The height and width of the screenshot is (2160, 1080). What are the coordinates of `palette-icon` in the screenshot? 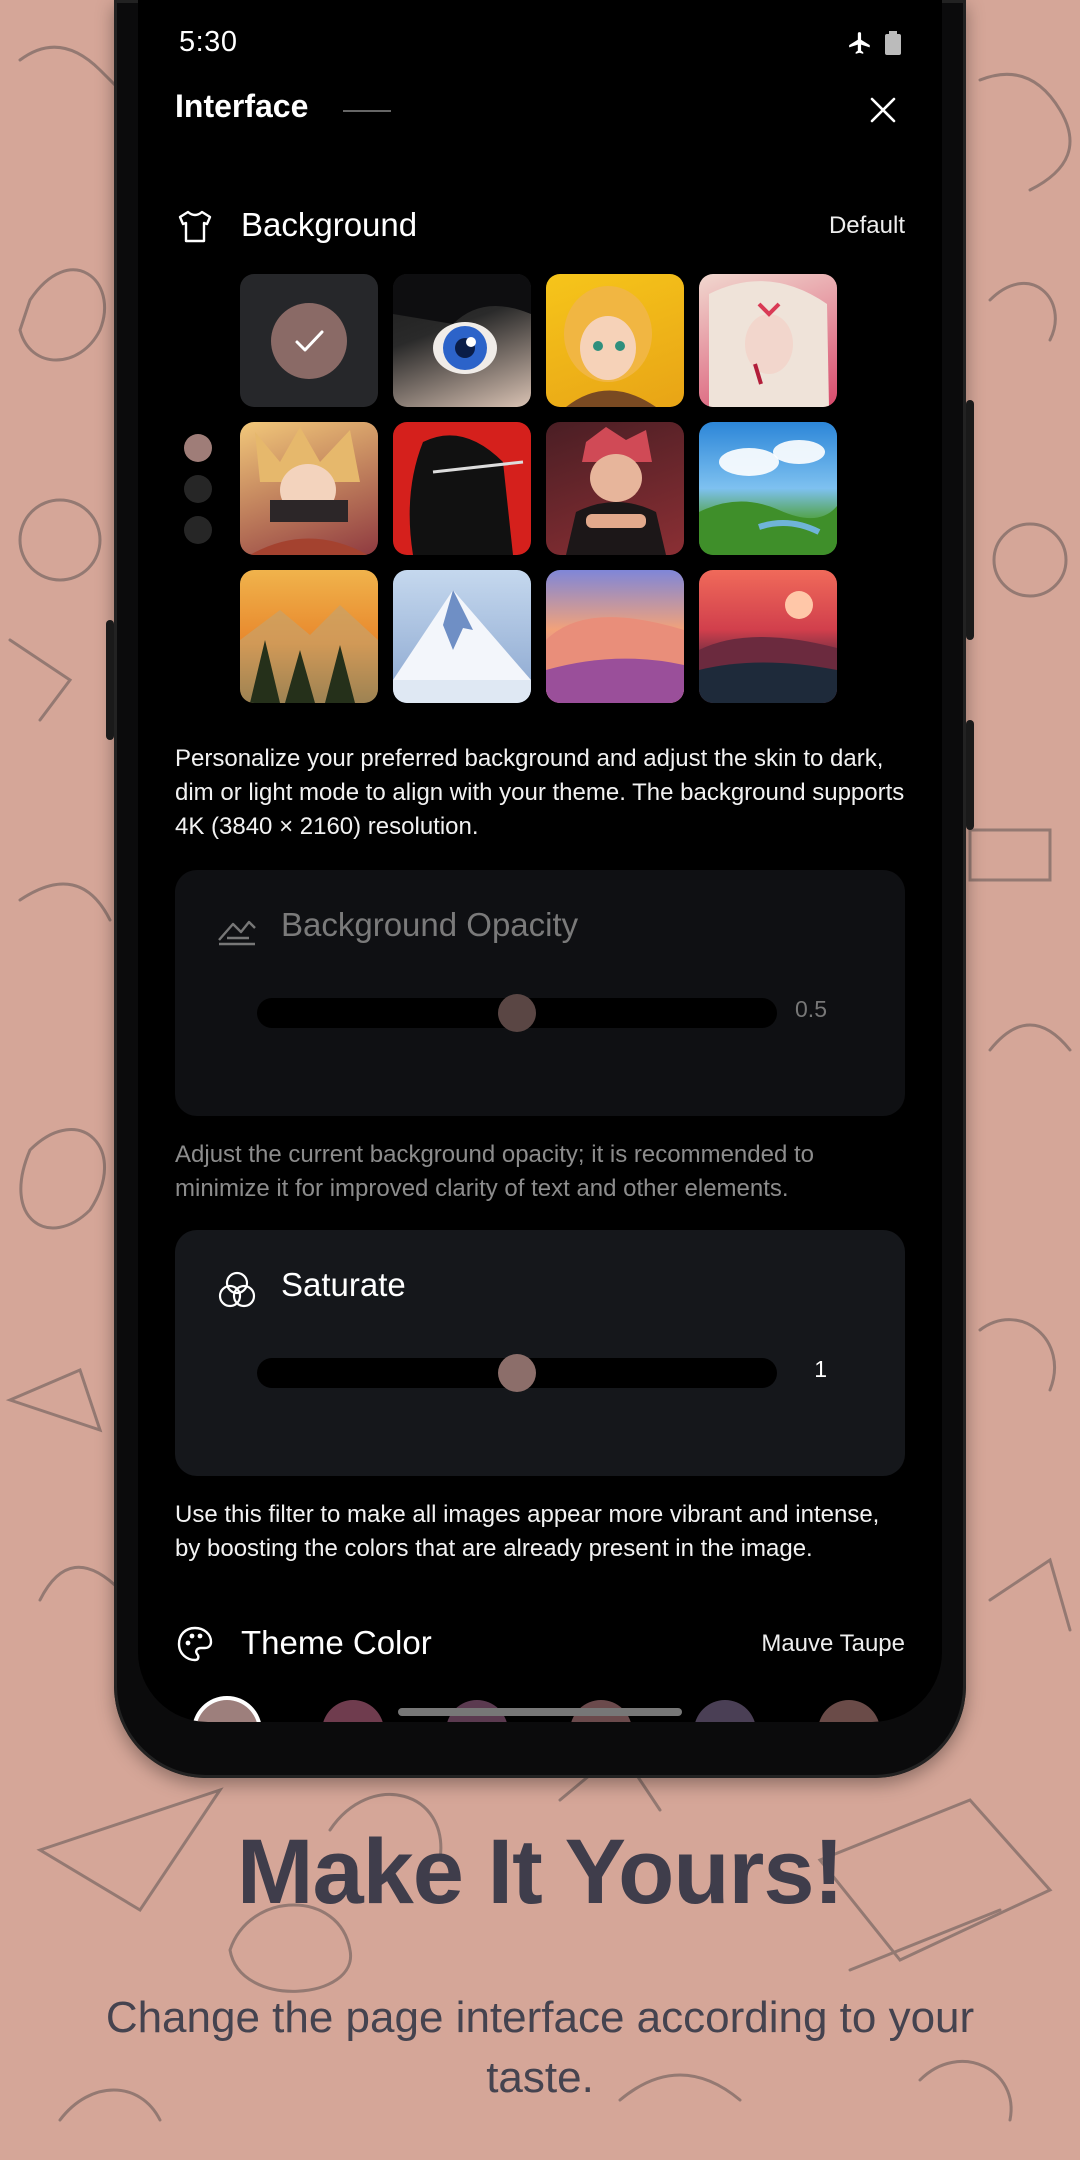 It's located at (195, 1644).